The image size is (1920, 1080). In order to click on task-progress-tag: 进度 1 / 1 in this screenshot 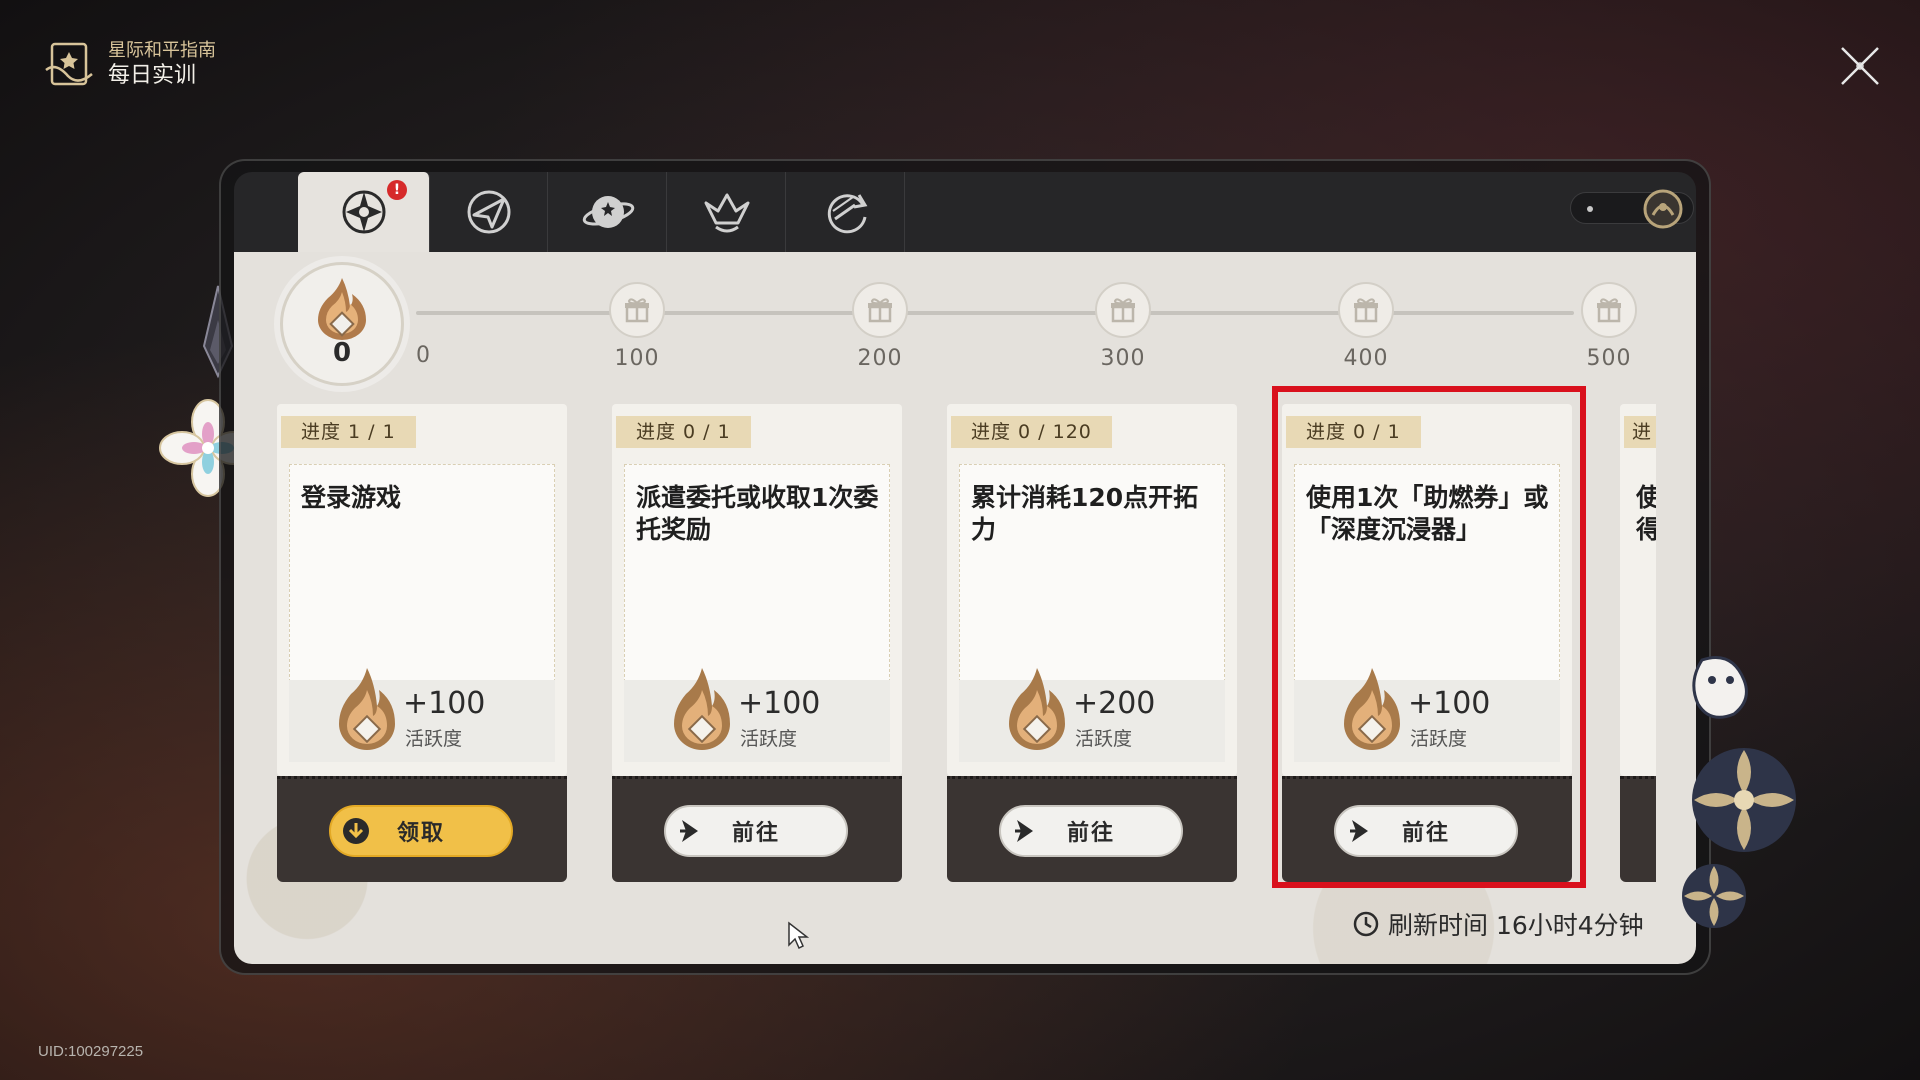, I will do `click(348, 432)`.